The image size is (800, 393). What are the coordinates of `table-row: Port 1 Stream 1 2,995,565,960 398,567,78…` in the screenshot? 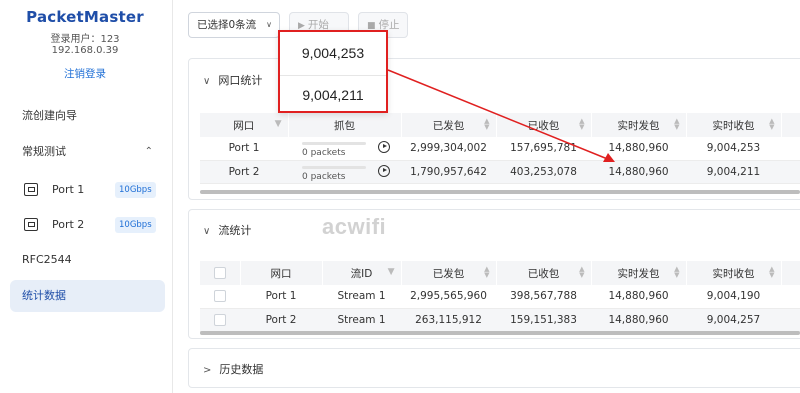 It's located at (500, 297).